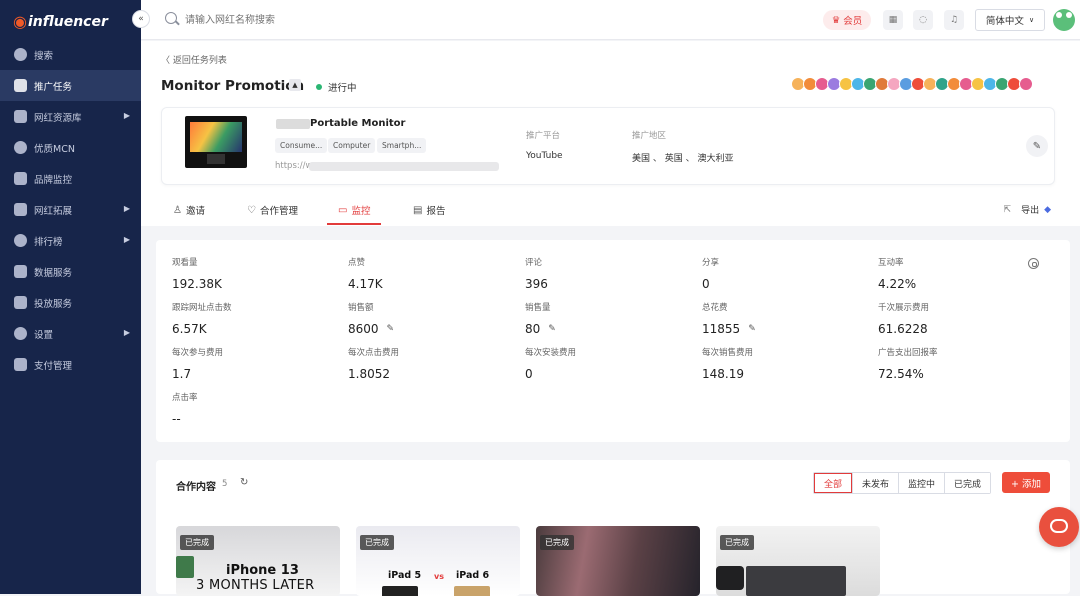 The width and height of the screenshot is (1080, 596). What do you see at coordinates (197, 284) in the screenshot?
I see `stat-value: 192.38K` at bounding box center [197, 284].